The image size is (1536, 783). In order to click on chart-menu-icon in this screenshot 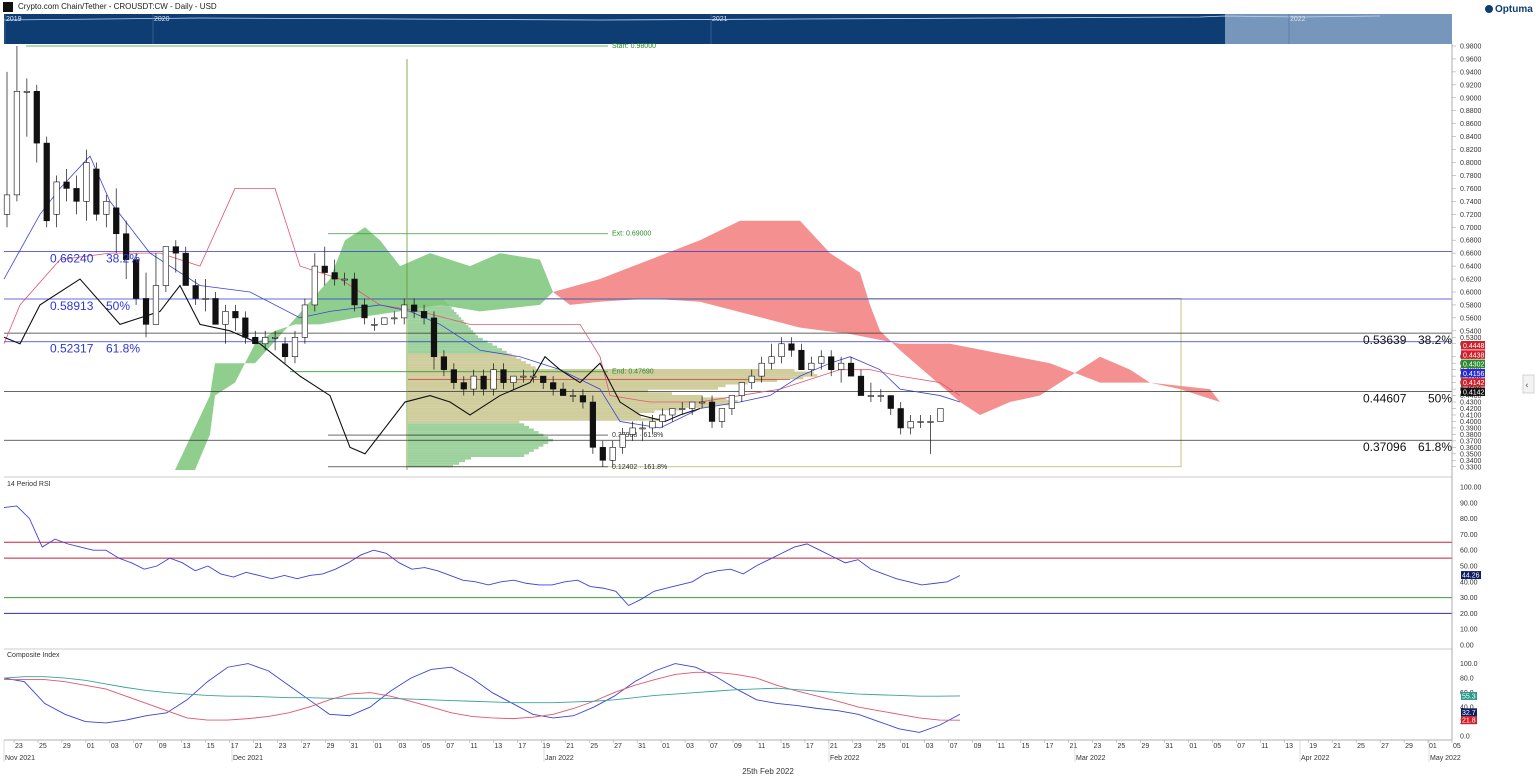, I will do `click(8, 7)`.